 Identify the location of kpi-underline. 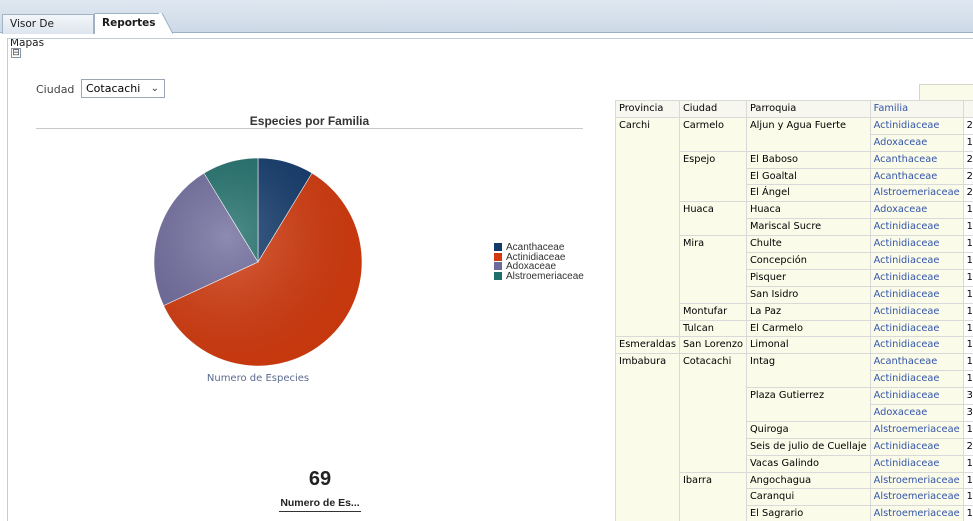
(320, 511).